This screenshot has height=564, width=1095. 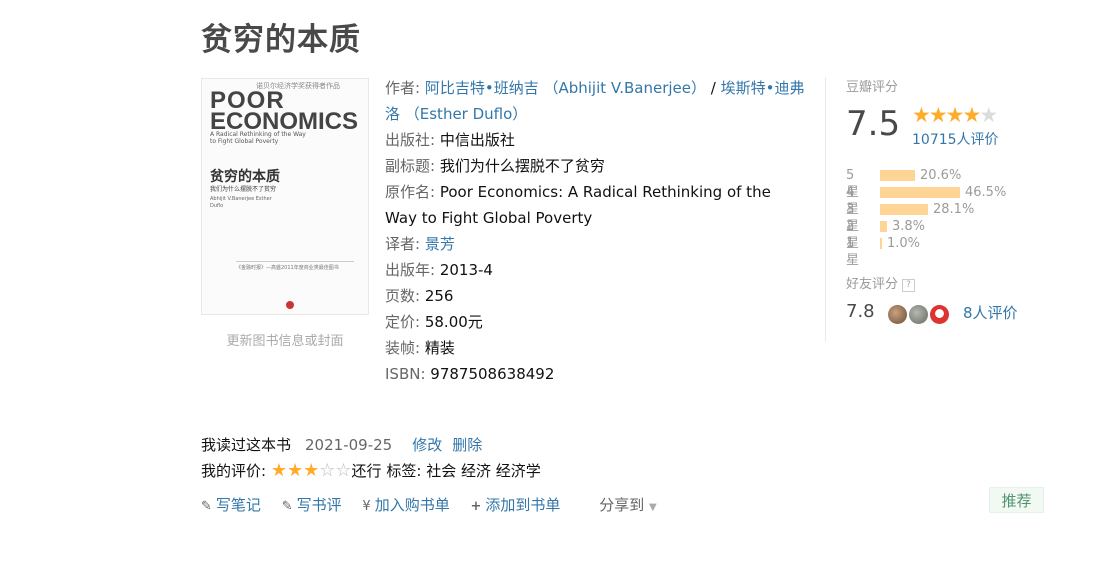 What do you see at coordinates (595, 348) in the screenshot?
I see `info-binding: 装帧: 精装` at bounding box center [595, 348].